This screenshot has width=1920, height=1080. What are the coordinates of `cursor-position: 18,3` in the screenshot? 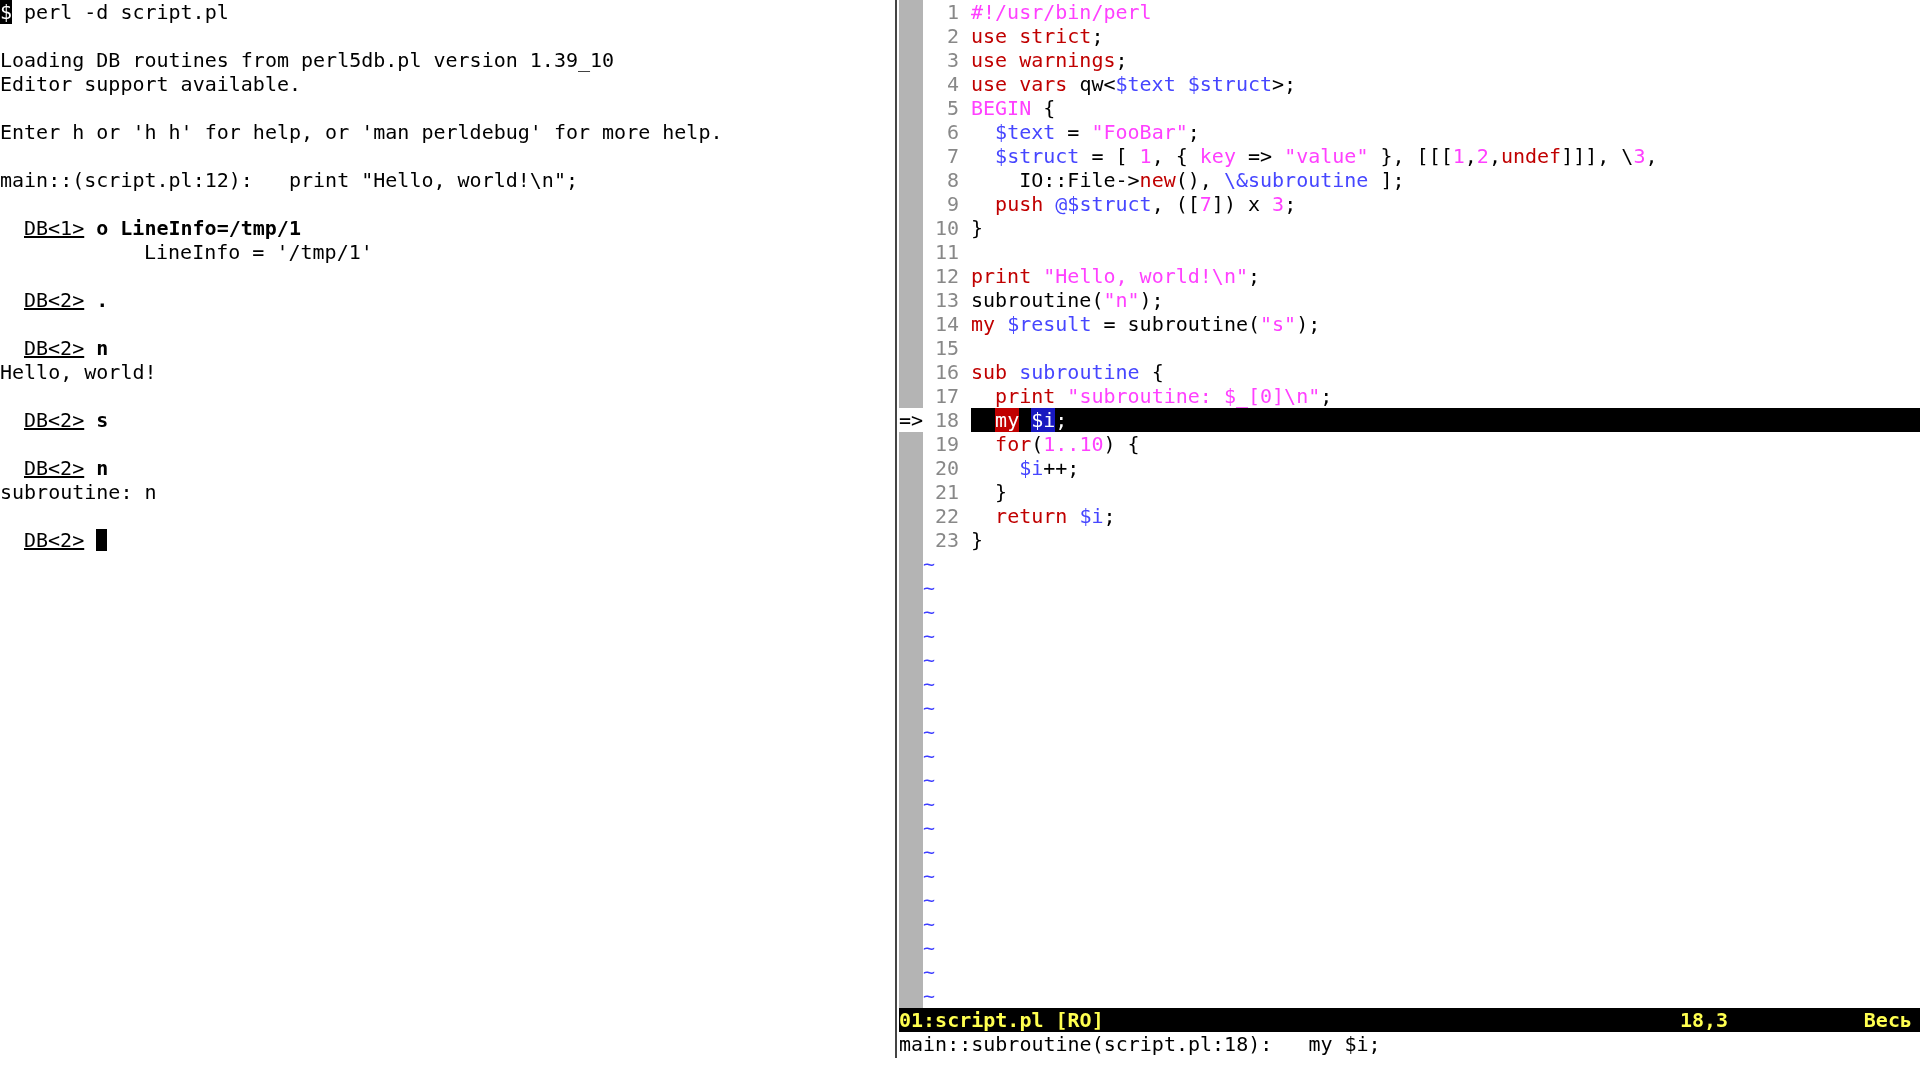 It's located at (1704, 1020).